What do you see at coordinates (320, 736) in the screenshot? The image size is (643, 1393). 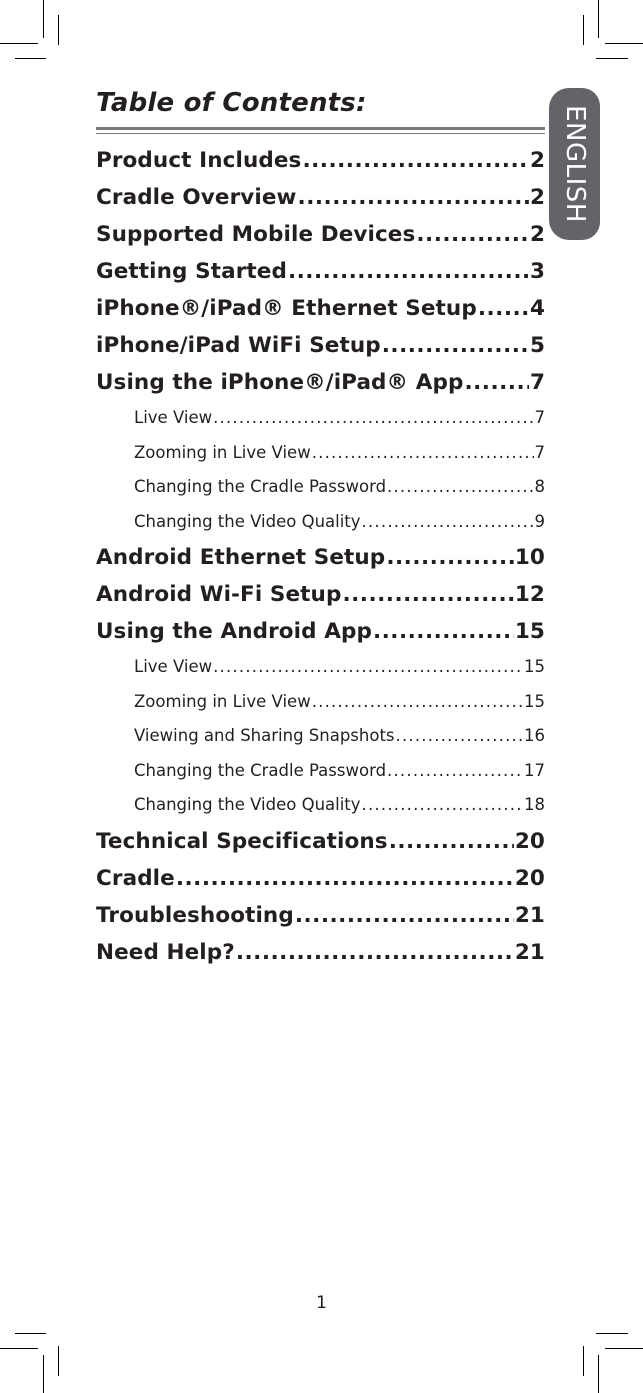 I see `toc-subentry: Viewing and Sharing Snapshots 16` at bounding box center [320, 736].